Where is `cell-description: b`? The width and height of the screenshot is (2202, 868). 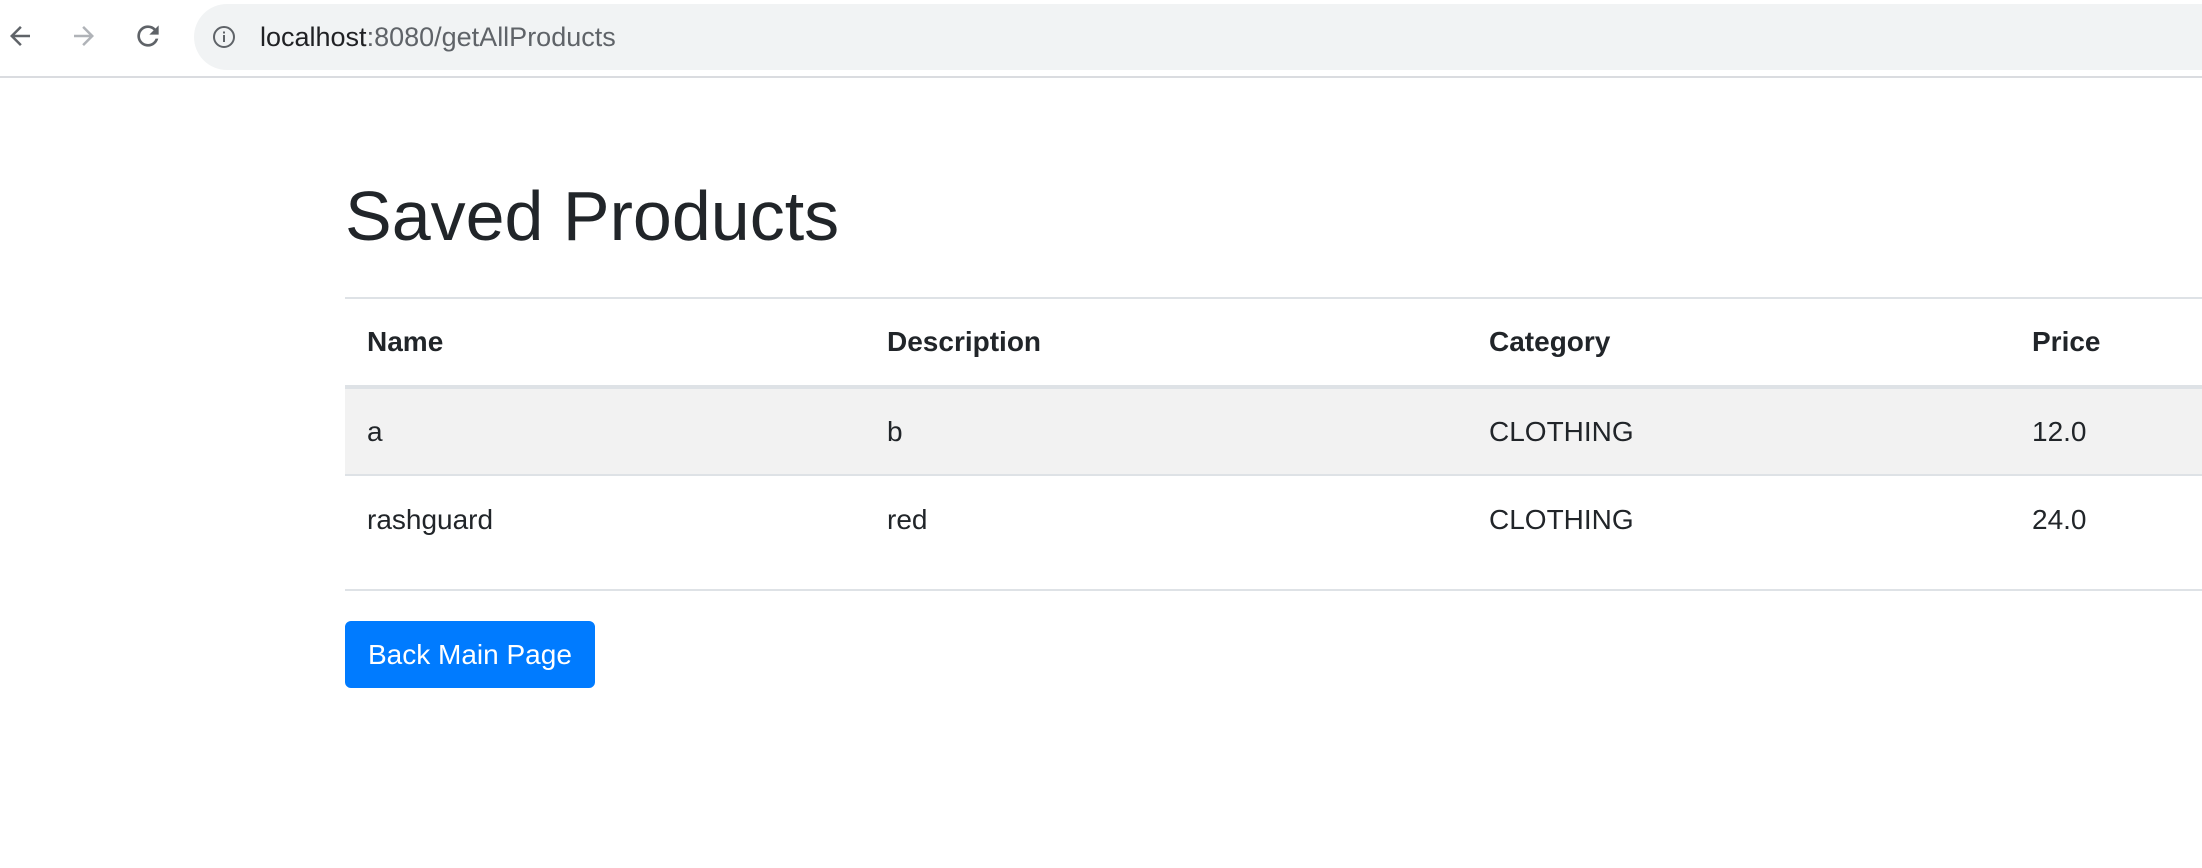 cell-description: b is located at coordinates (895, 431).